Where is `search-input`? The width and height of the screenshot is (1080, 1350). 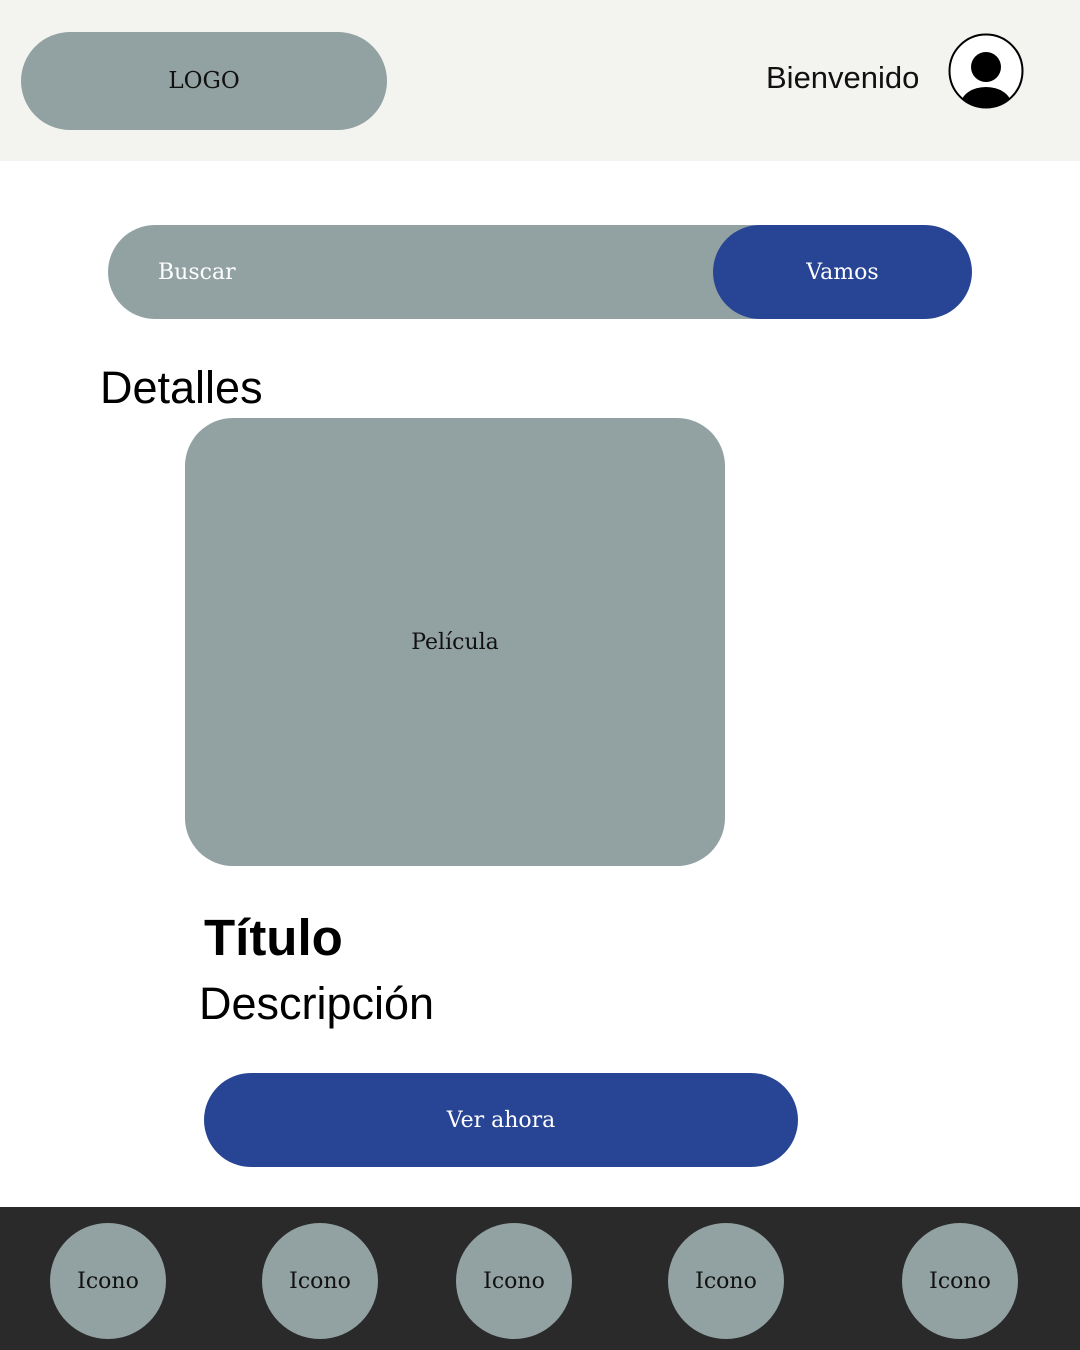 search-input is located at coordinates (418, 272).